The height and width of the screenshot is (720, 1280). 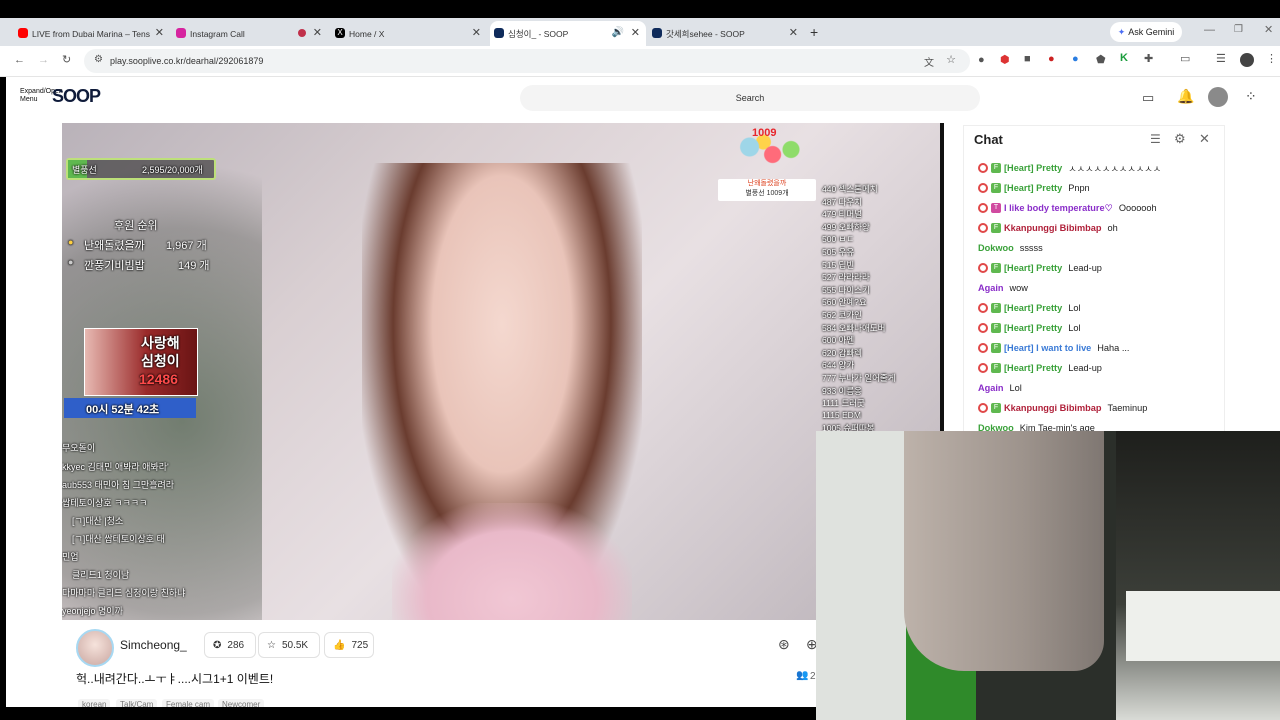 I want to click on profile-avatar, so click(x=1247, y=60).